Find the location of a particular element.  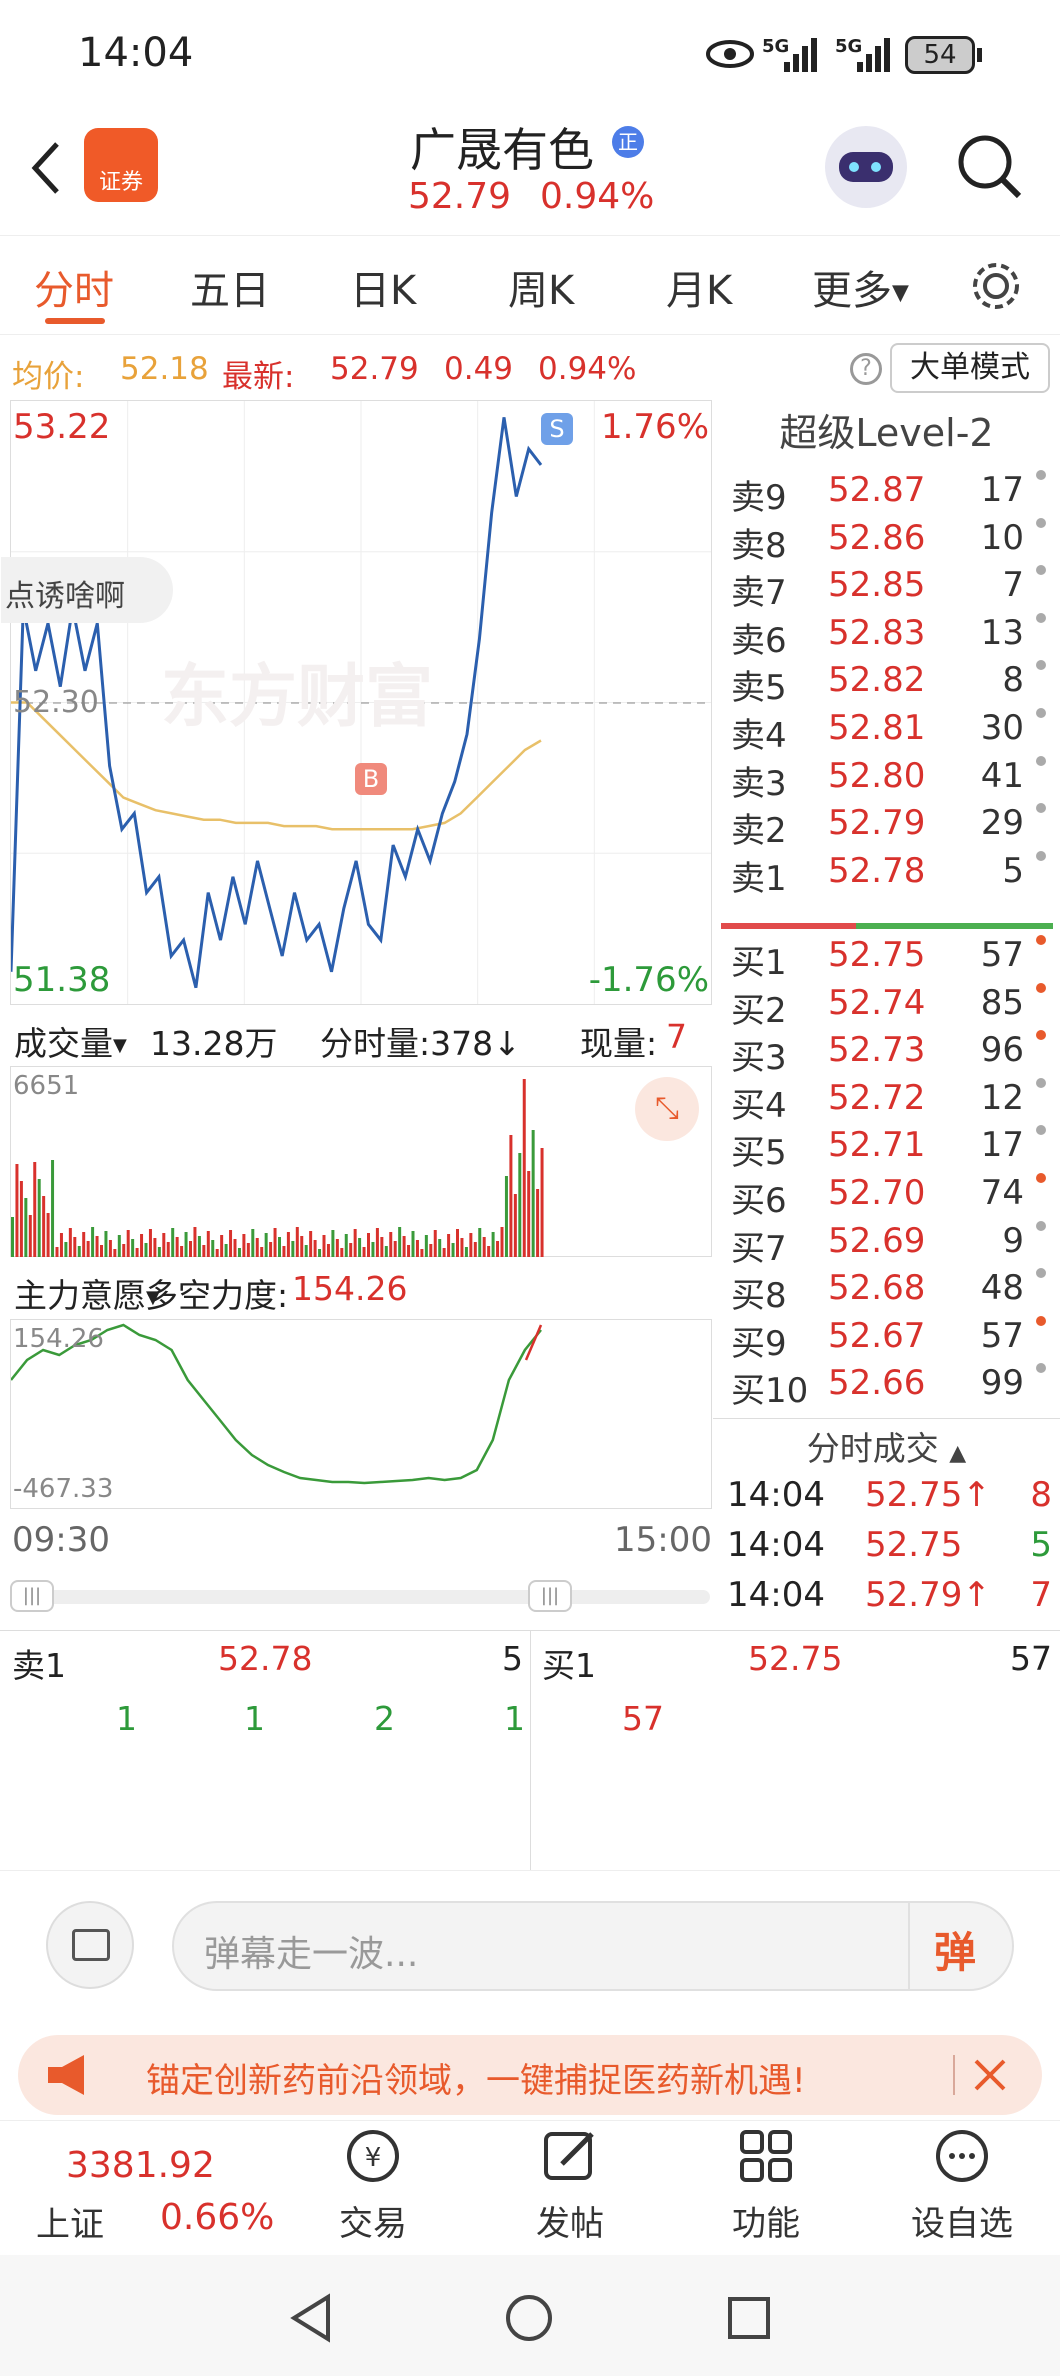

force-chart: 154.26 -467.33 is located at coordinates (361, 1414).